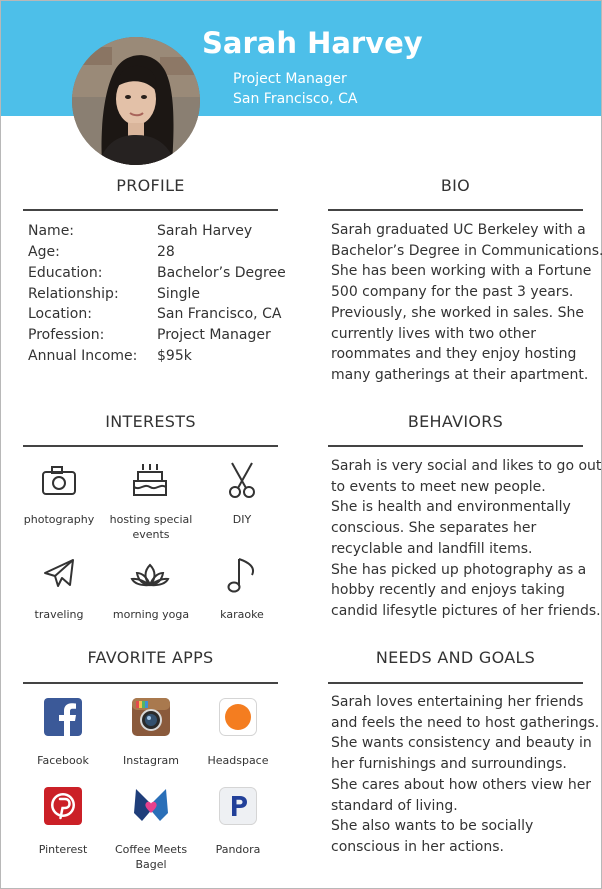  Describe the element at coordinates (454, 354) in the screenshot. I see `bio-line: roommates and they enjoy hosting` at that location.